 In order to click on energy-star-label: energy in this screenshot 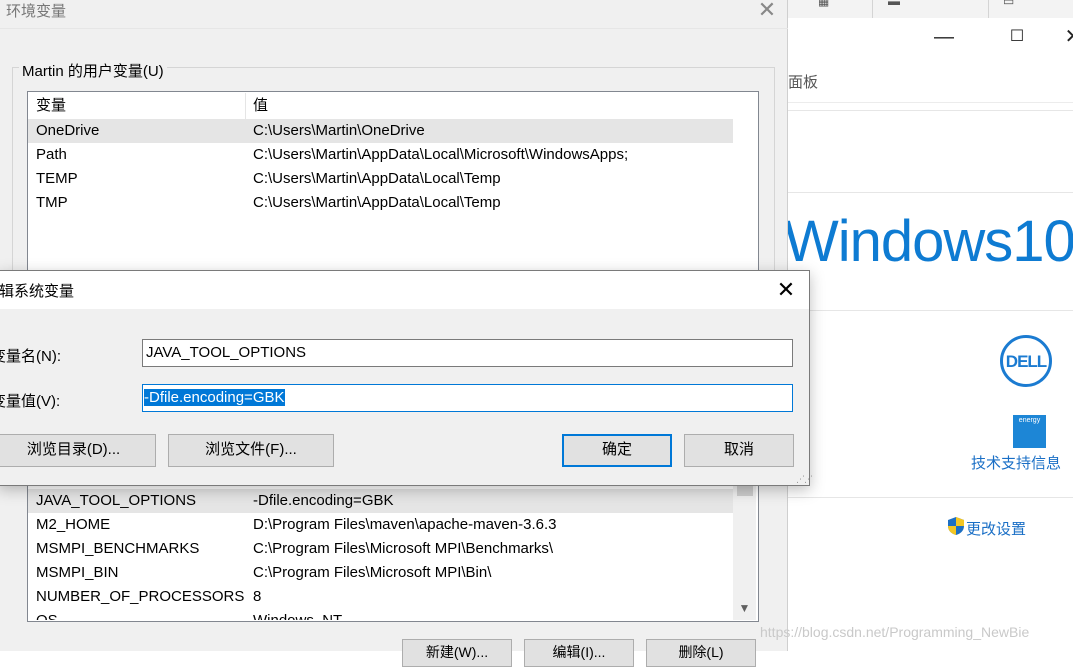, I will do `click(1029, 420)`.